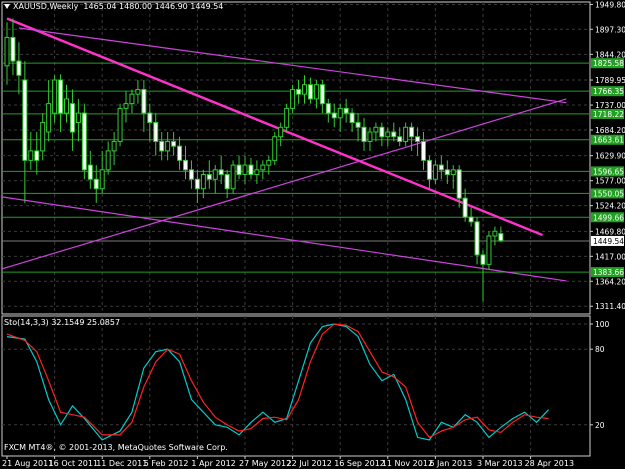 This screenshot has width=625, height=469. What do you see at coordinates (359, 463) in the screenshot?
I see `date-axis-label: 16 Sep 2012` at bounding box center [359, 463].